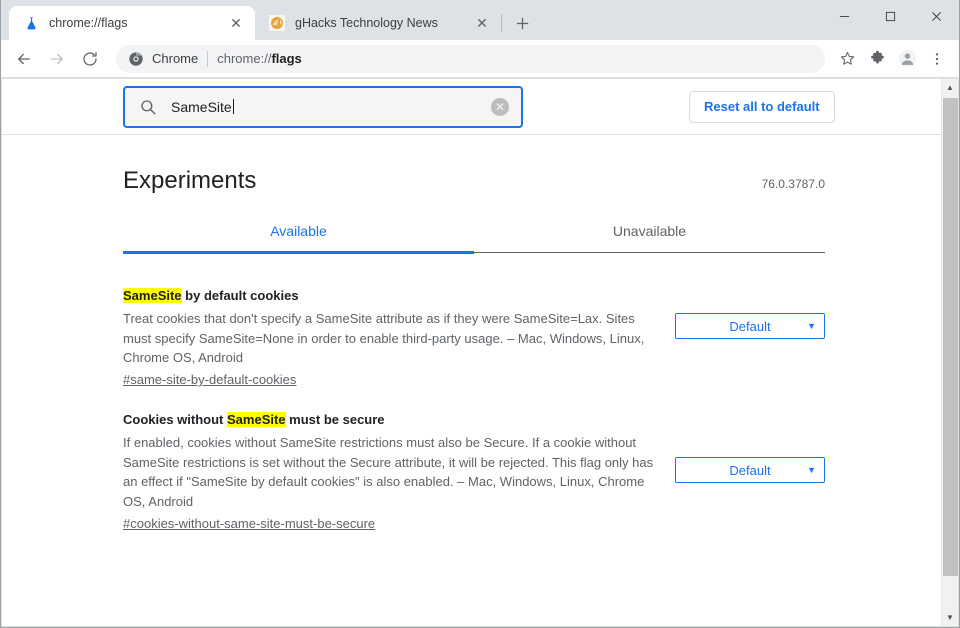  I want to click on window-controls, so click(890, 16).